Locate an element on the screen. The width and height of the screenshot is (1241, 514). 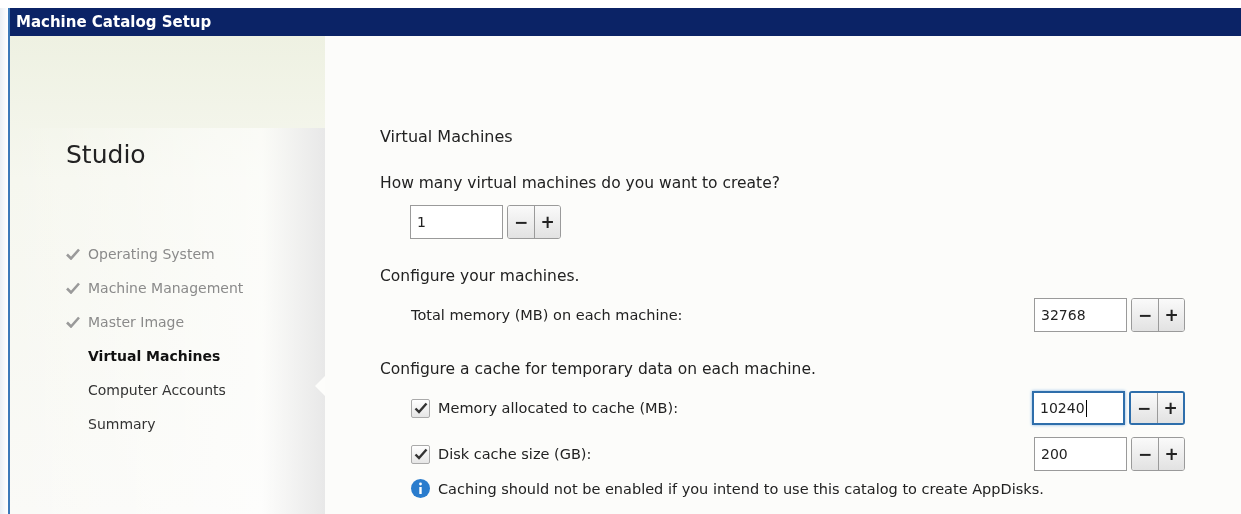
section-heading: Configure a cache for temporary data on each machine. is located at coordinates (598, 369).